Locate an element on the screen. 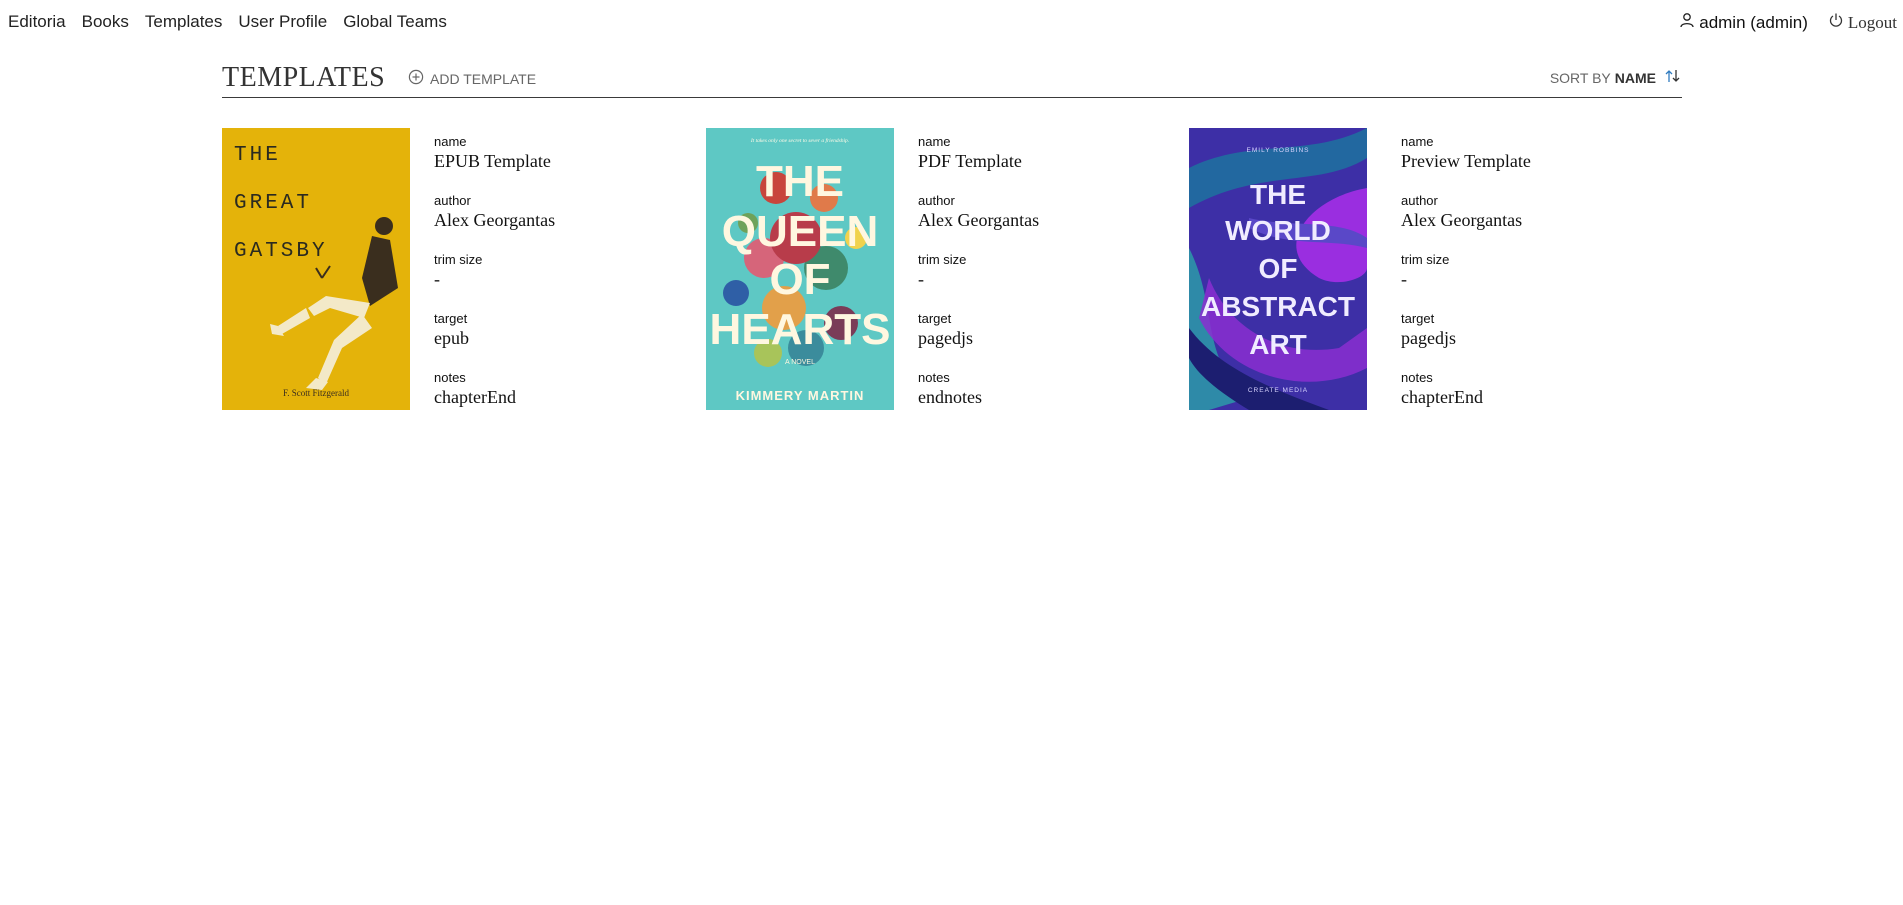 Image resolution: width=1903 pixels, height=905 pixels. svg-text: WORLD is located at coordinates (1278, 230).